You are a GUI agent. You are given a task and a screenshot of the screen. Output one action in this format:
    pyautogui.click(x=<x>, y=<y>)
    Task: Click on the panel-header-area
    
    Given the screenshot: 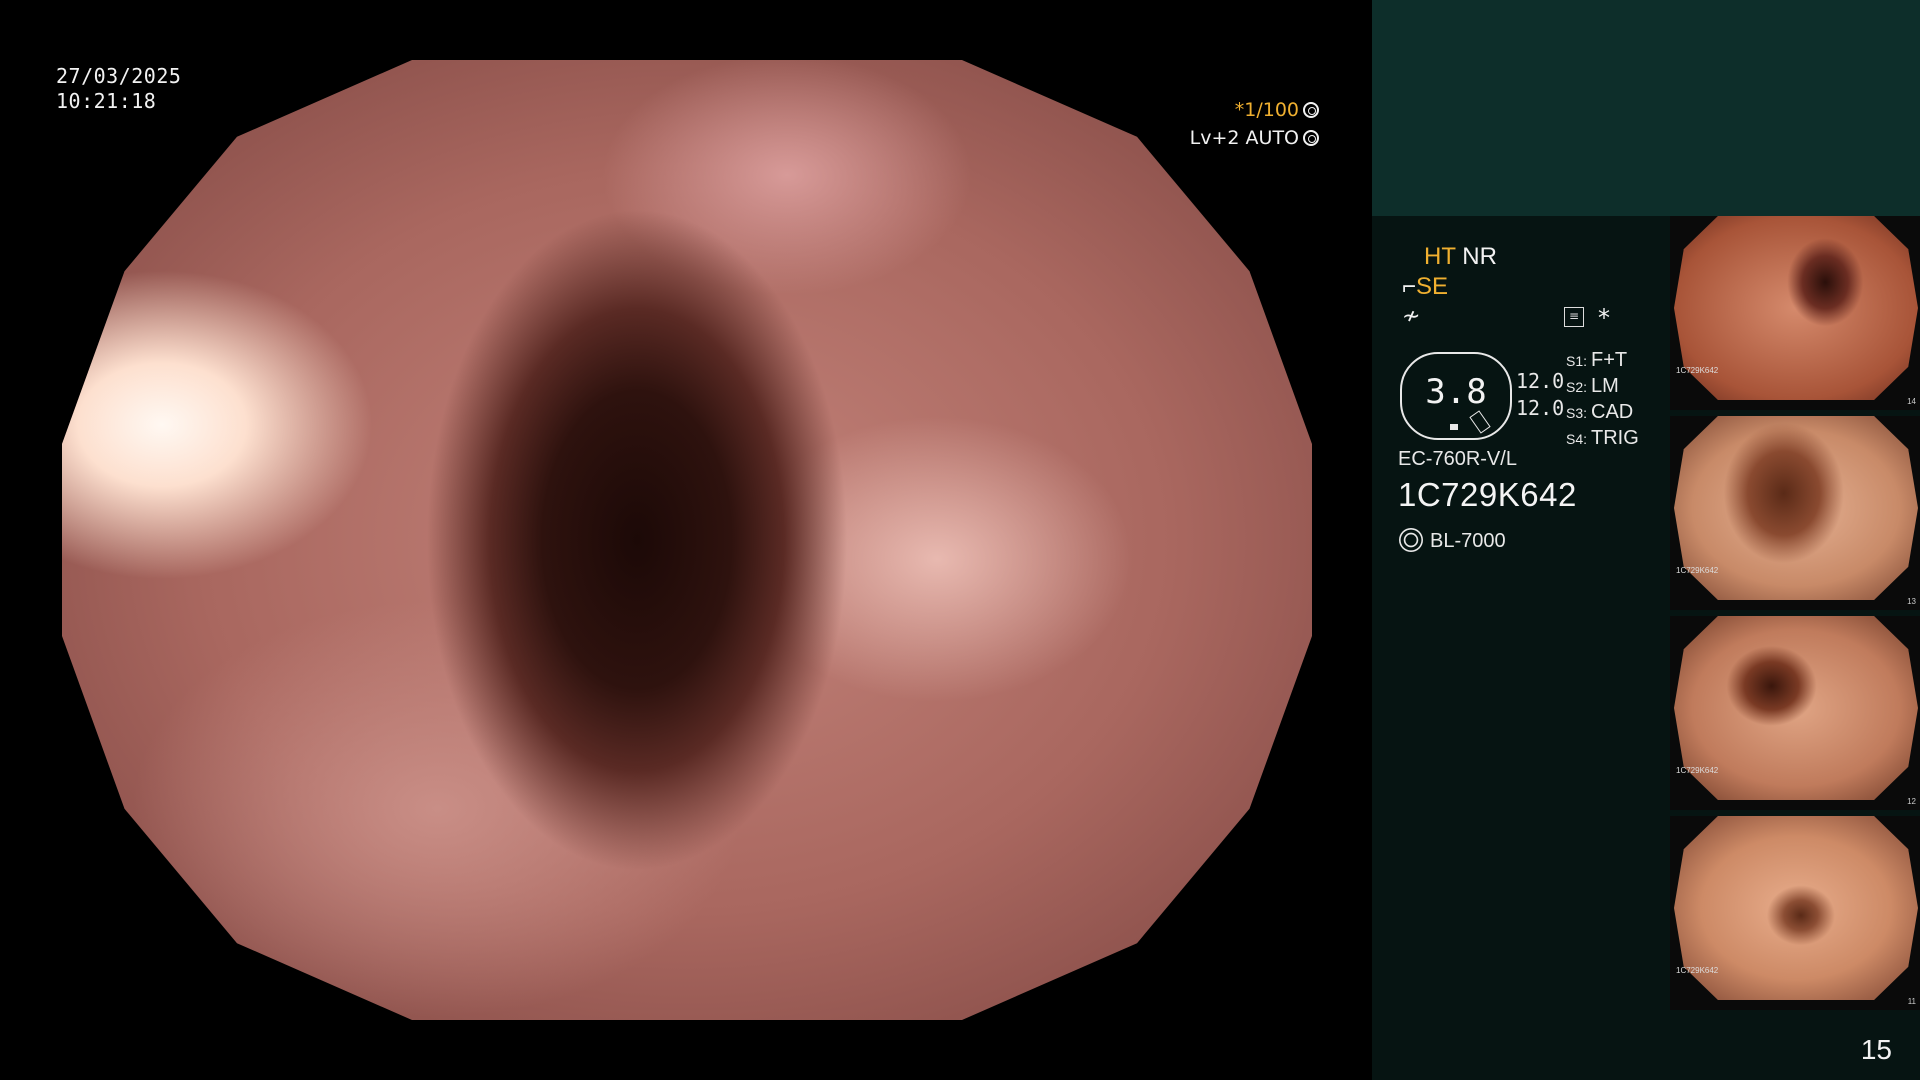 What is the action you would take?
    pyautogui.click(x=1646, y=108)
    